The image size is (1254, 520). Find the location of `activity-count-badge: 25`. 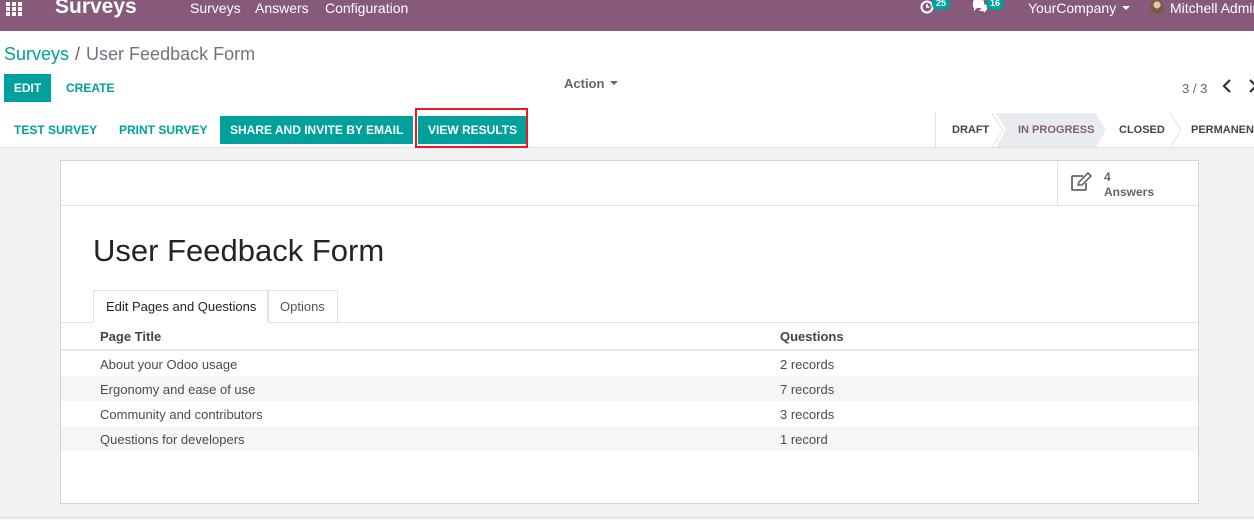

activity-count-badge: 25 is located at coordinates (941, 5).